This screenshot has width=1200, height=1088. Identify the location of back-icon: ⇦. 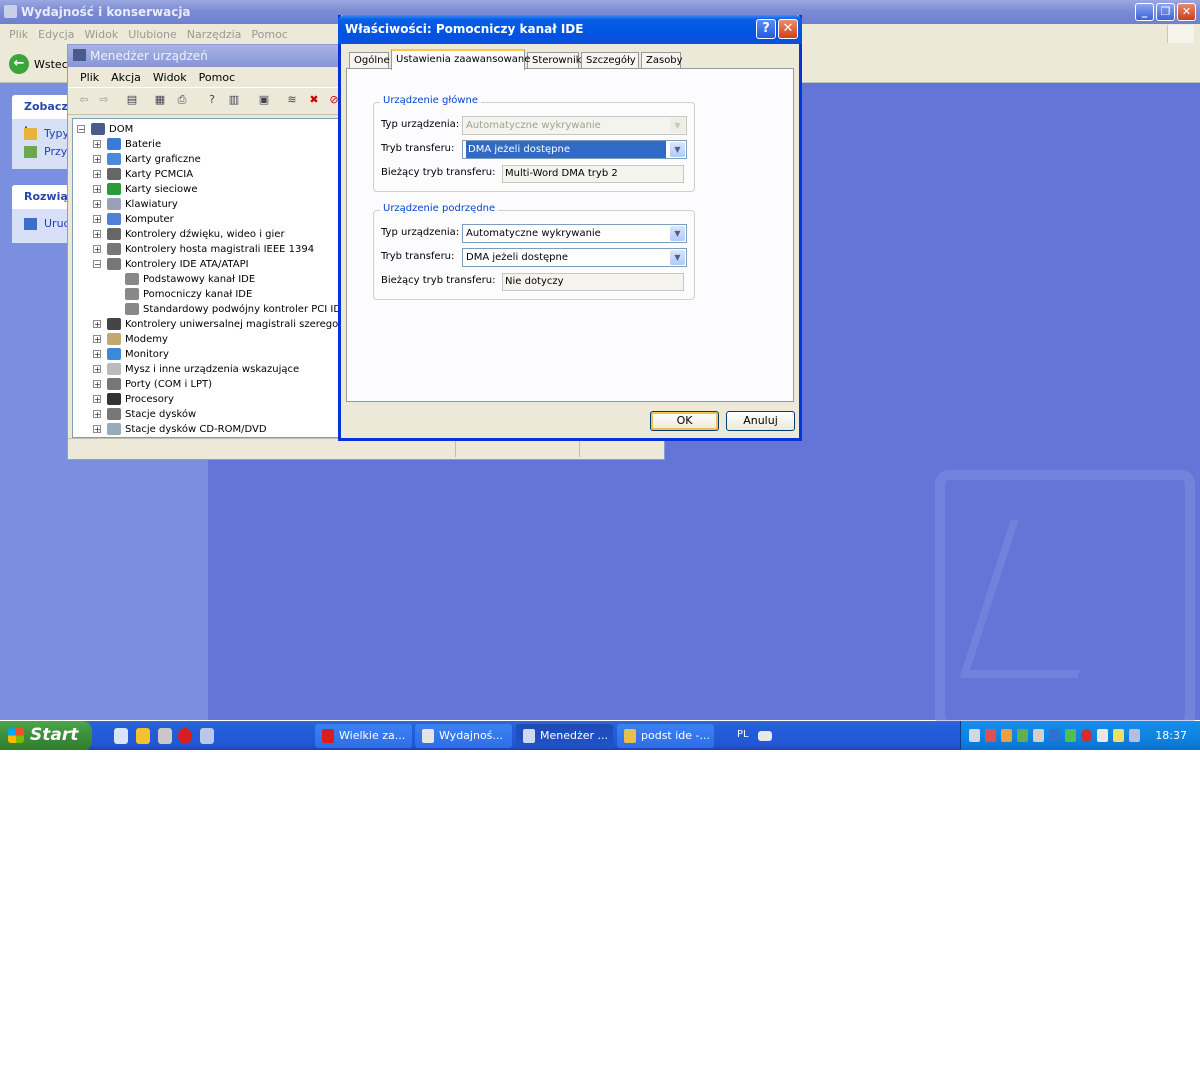
(84, 100).